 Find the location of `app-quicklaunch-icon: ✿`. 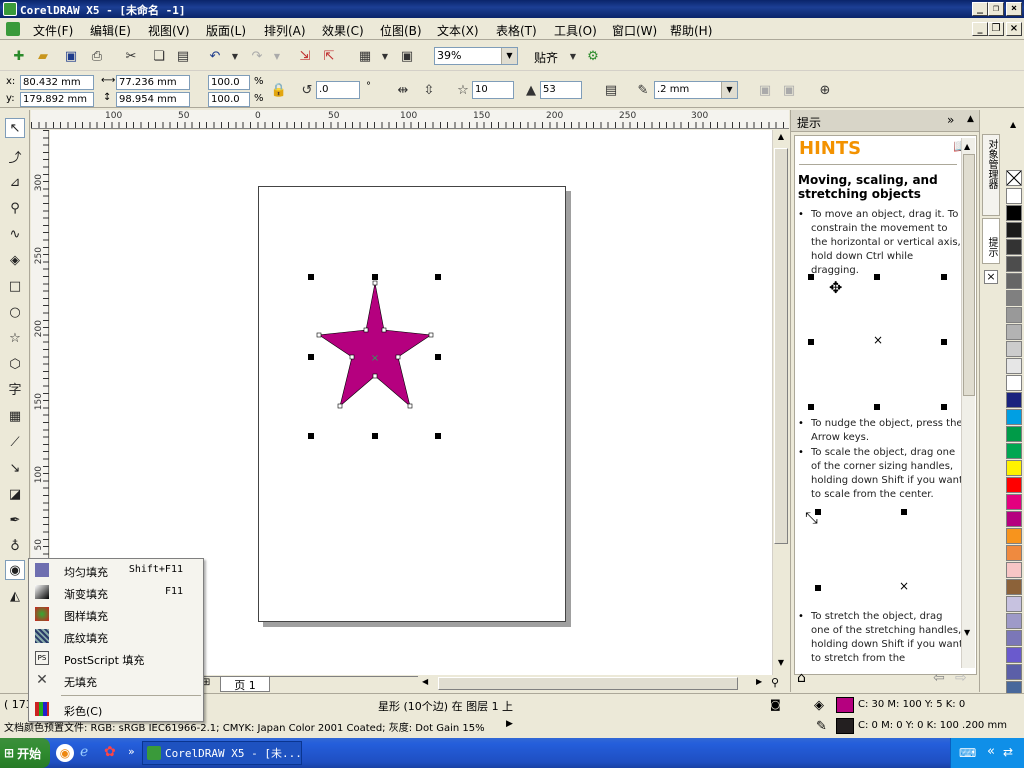

app-quicklaunch-icon: ✿ is located at coordinates (110, 752).